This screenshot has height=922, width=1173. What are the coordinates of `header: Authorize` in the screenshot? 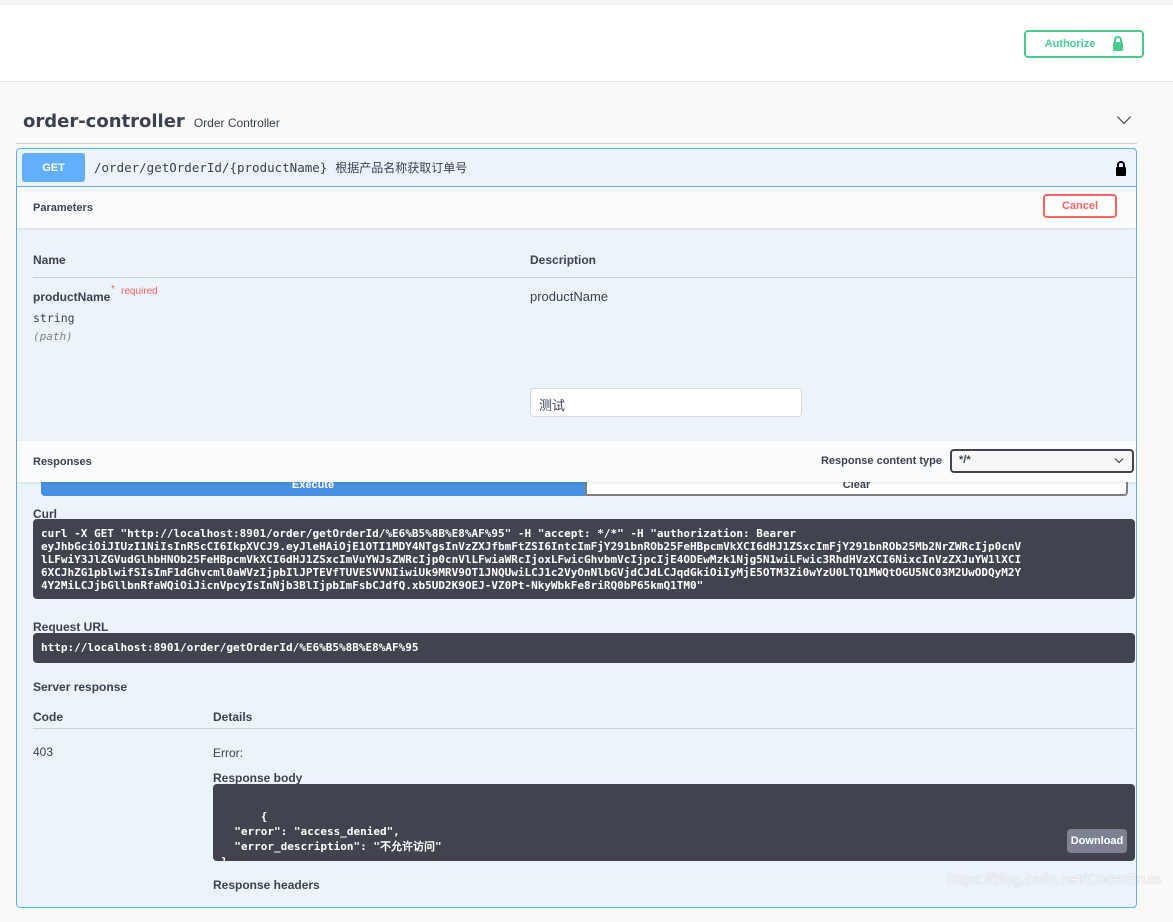 It's located at (586, 43).